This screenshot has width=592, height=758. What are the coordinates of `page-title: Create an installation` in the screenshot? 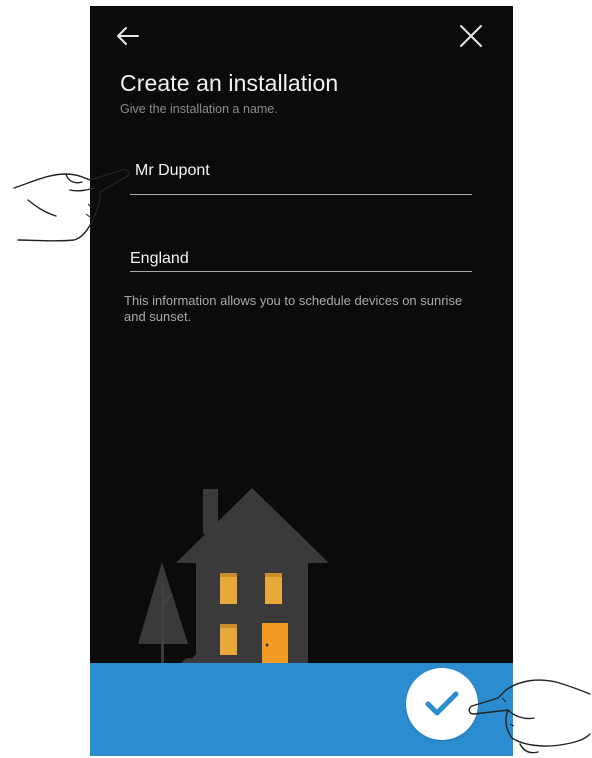 It's located at (229, 83).